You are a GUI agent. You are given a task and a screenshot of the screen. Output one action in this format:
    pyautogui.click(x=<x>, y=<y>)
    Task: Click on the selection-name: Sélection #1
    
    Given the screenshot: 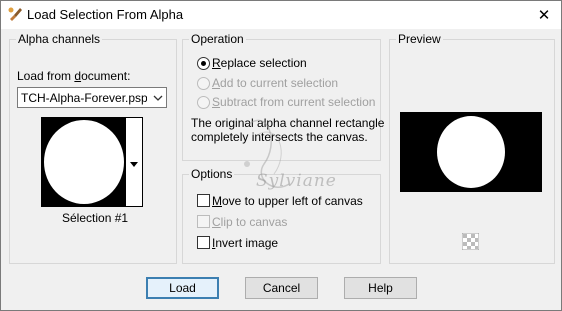 What is the action you would take?
    pyautogui.click(x=95, y=218)
    